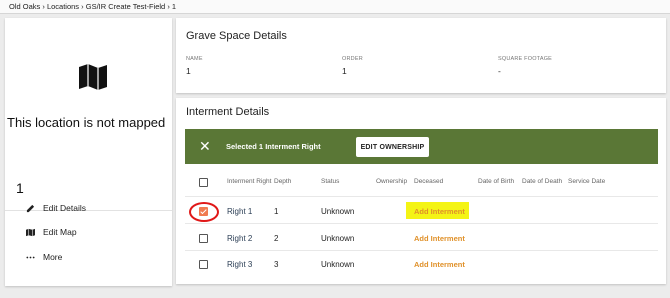 This screenshot has height=298, width=670. Describe the element at coordinates (391, 181) in the screenshot. I see `column-header-ownership: Ownership` at that location.